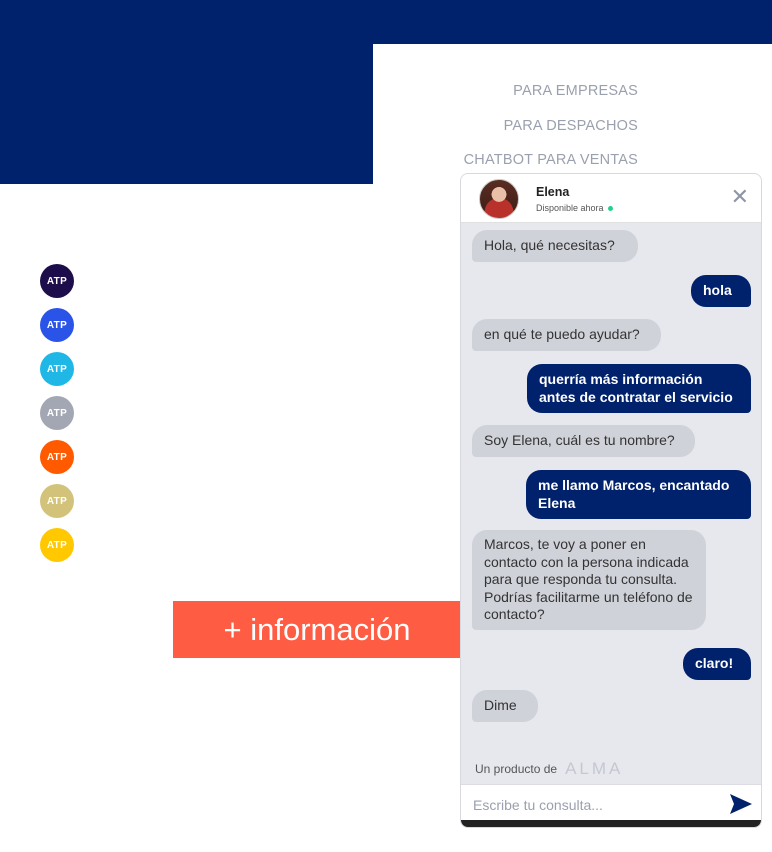 Image resolution: width=772 pixels, height=852 pixels. I want to click on hero-block, so click(186, 114).